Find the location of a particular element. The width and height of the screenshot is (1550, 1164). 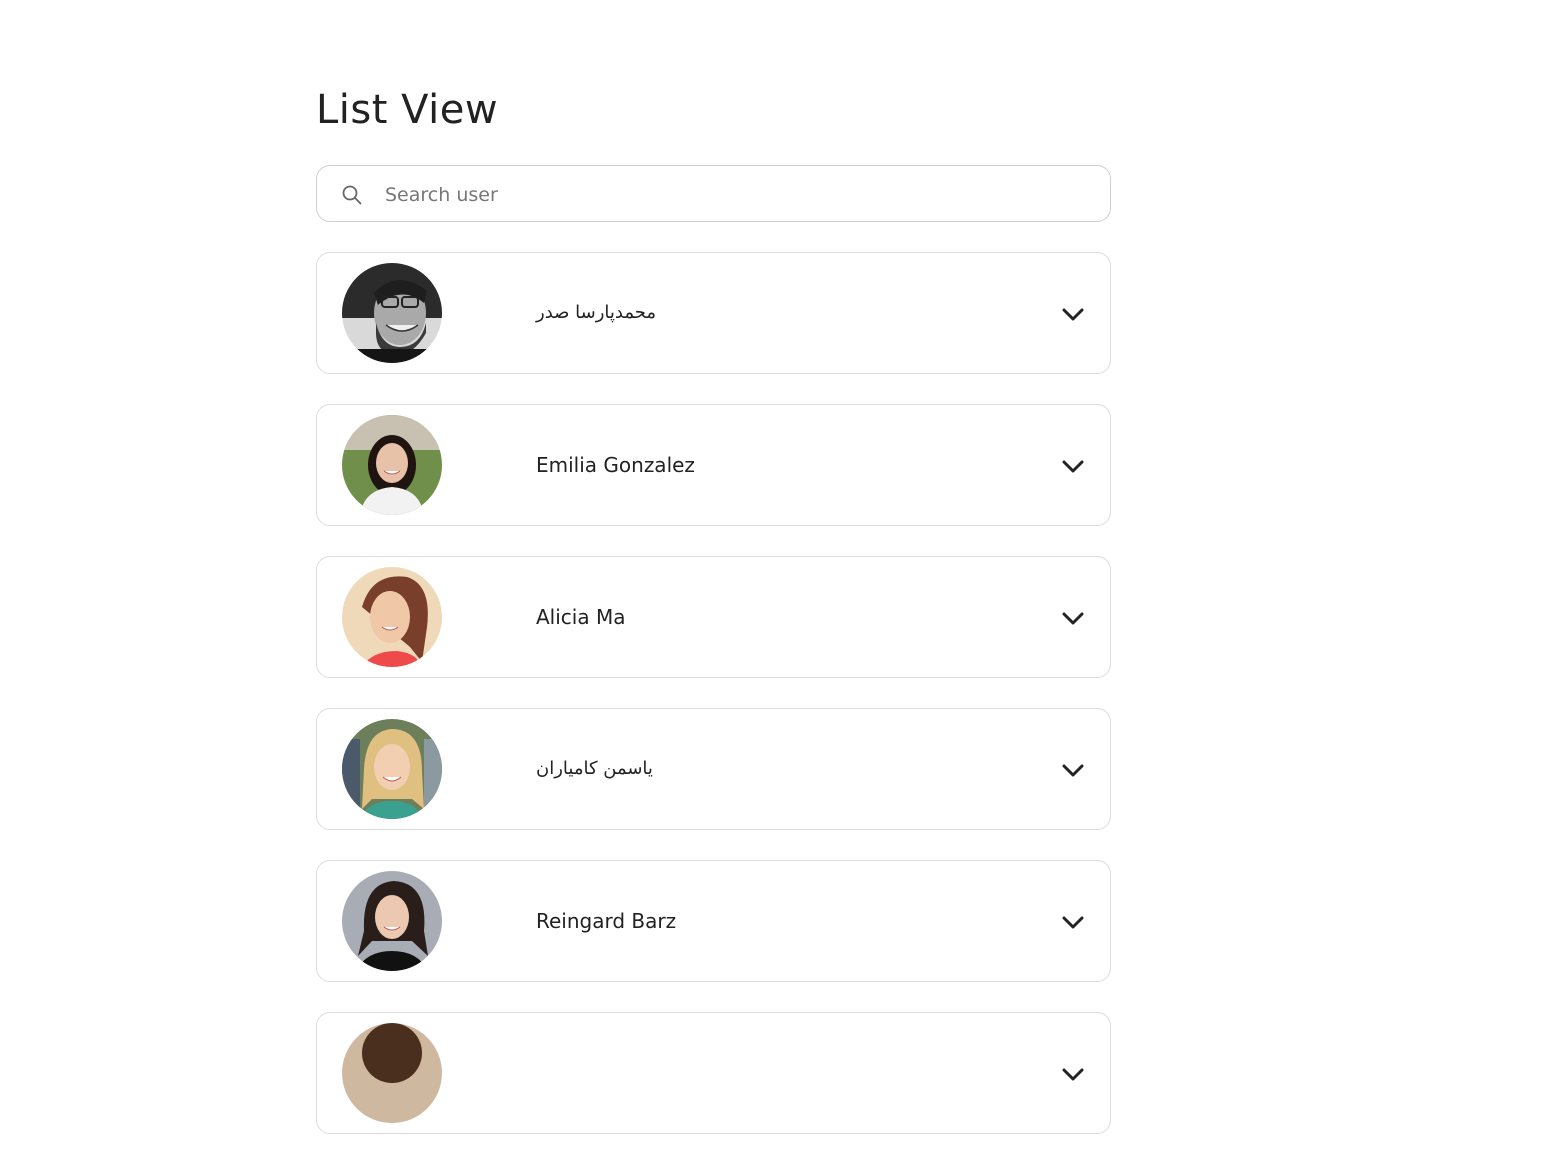

user-card: Emilia Gonzalez is located at coordinates (713, 465).